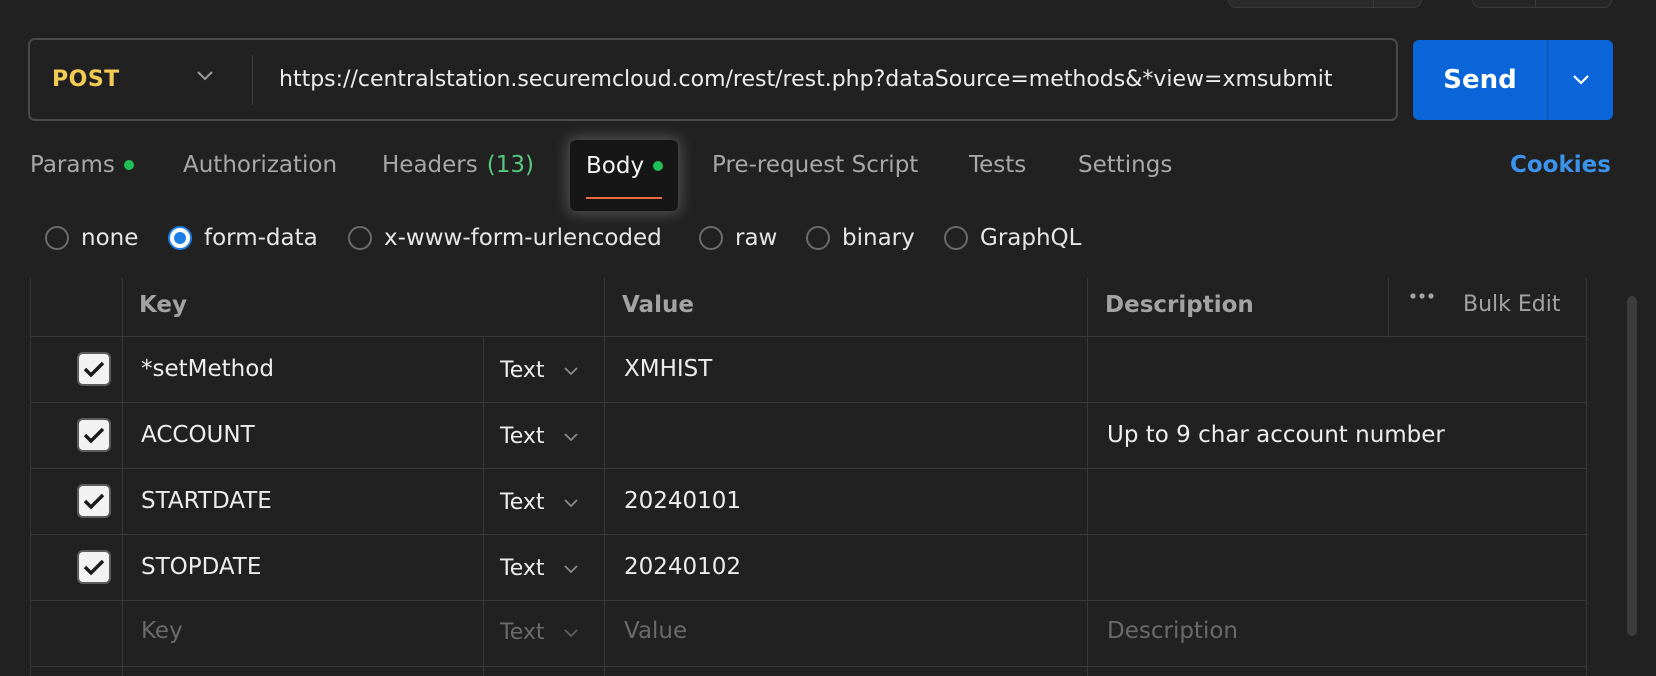 The width and height of the screenshot is (1656, 676). I want to click on toolbar-control-clipped, so click(1325, 4).